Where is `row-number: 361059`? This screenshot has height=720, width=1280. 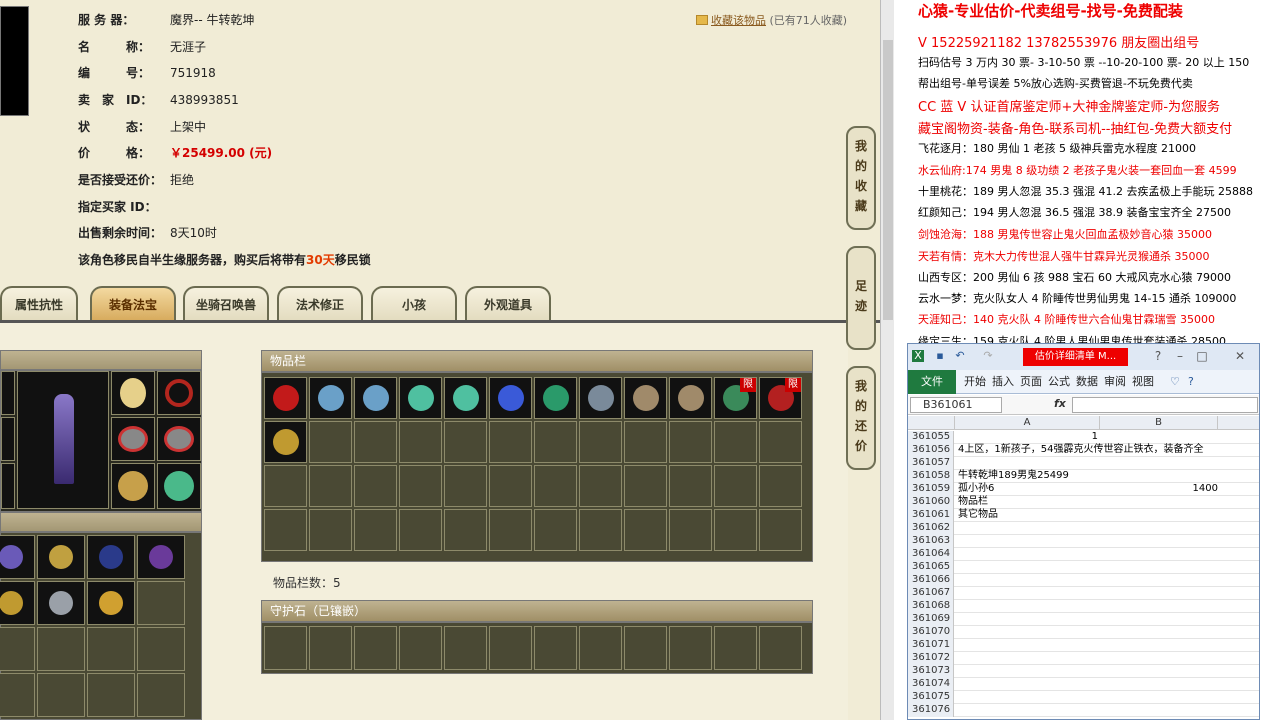
row-number: 361059 is located at coordinates (931, 489).